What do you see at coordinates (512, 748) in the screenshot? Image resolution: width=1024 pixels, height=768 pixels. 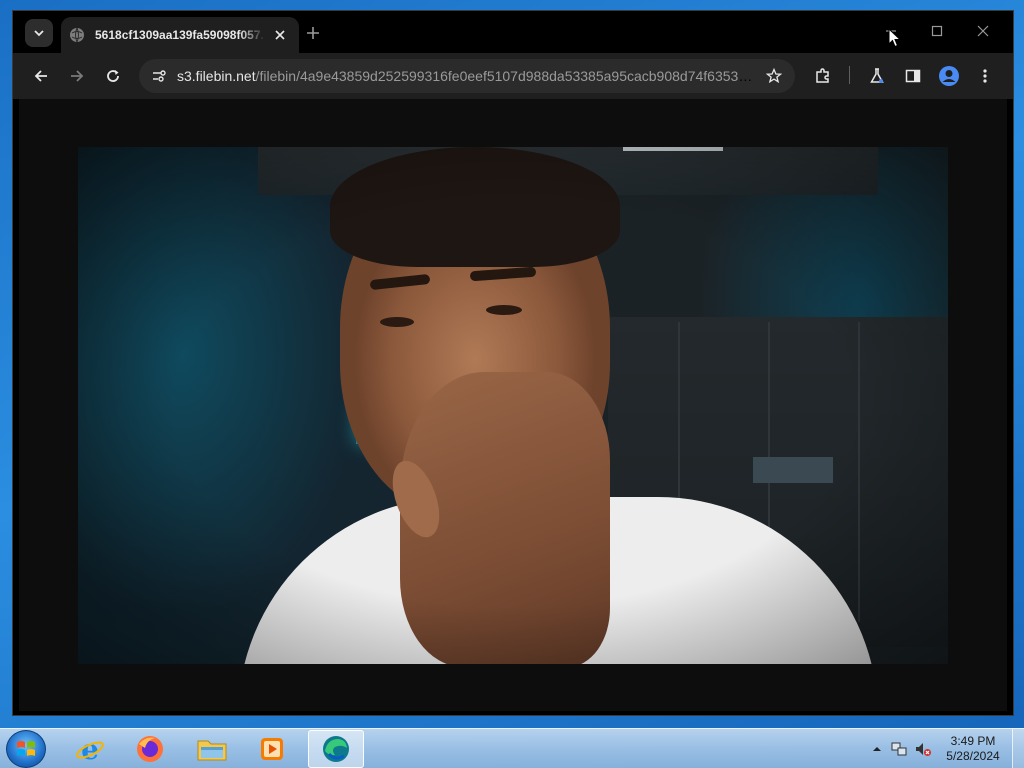 I see `taskbar: e 3:49 PM 5/28/2024` at bounding box center [512, 748].